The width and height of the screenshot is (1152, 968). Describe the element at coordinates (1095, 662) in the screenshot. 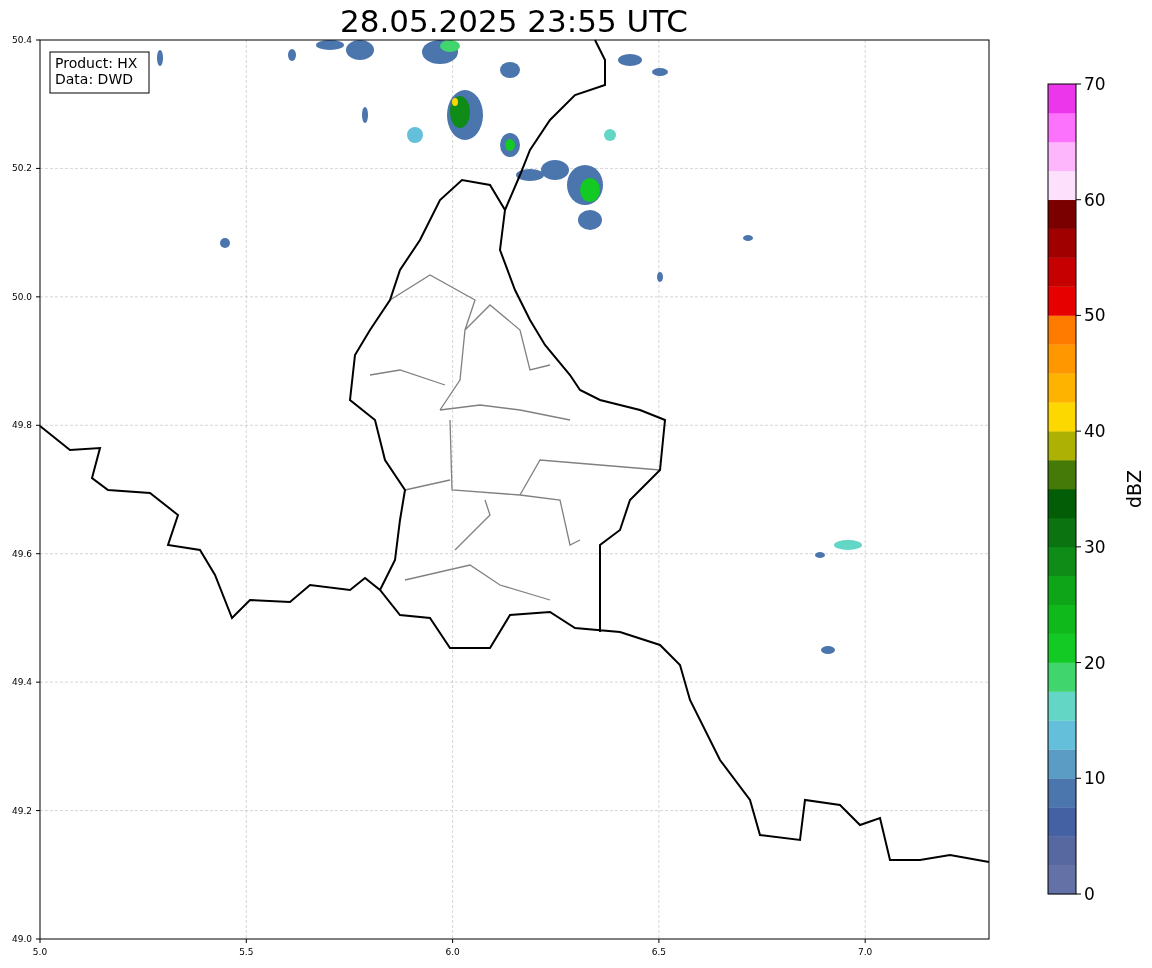

I see `colorbar-tick-label: 20` at that location.